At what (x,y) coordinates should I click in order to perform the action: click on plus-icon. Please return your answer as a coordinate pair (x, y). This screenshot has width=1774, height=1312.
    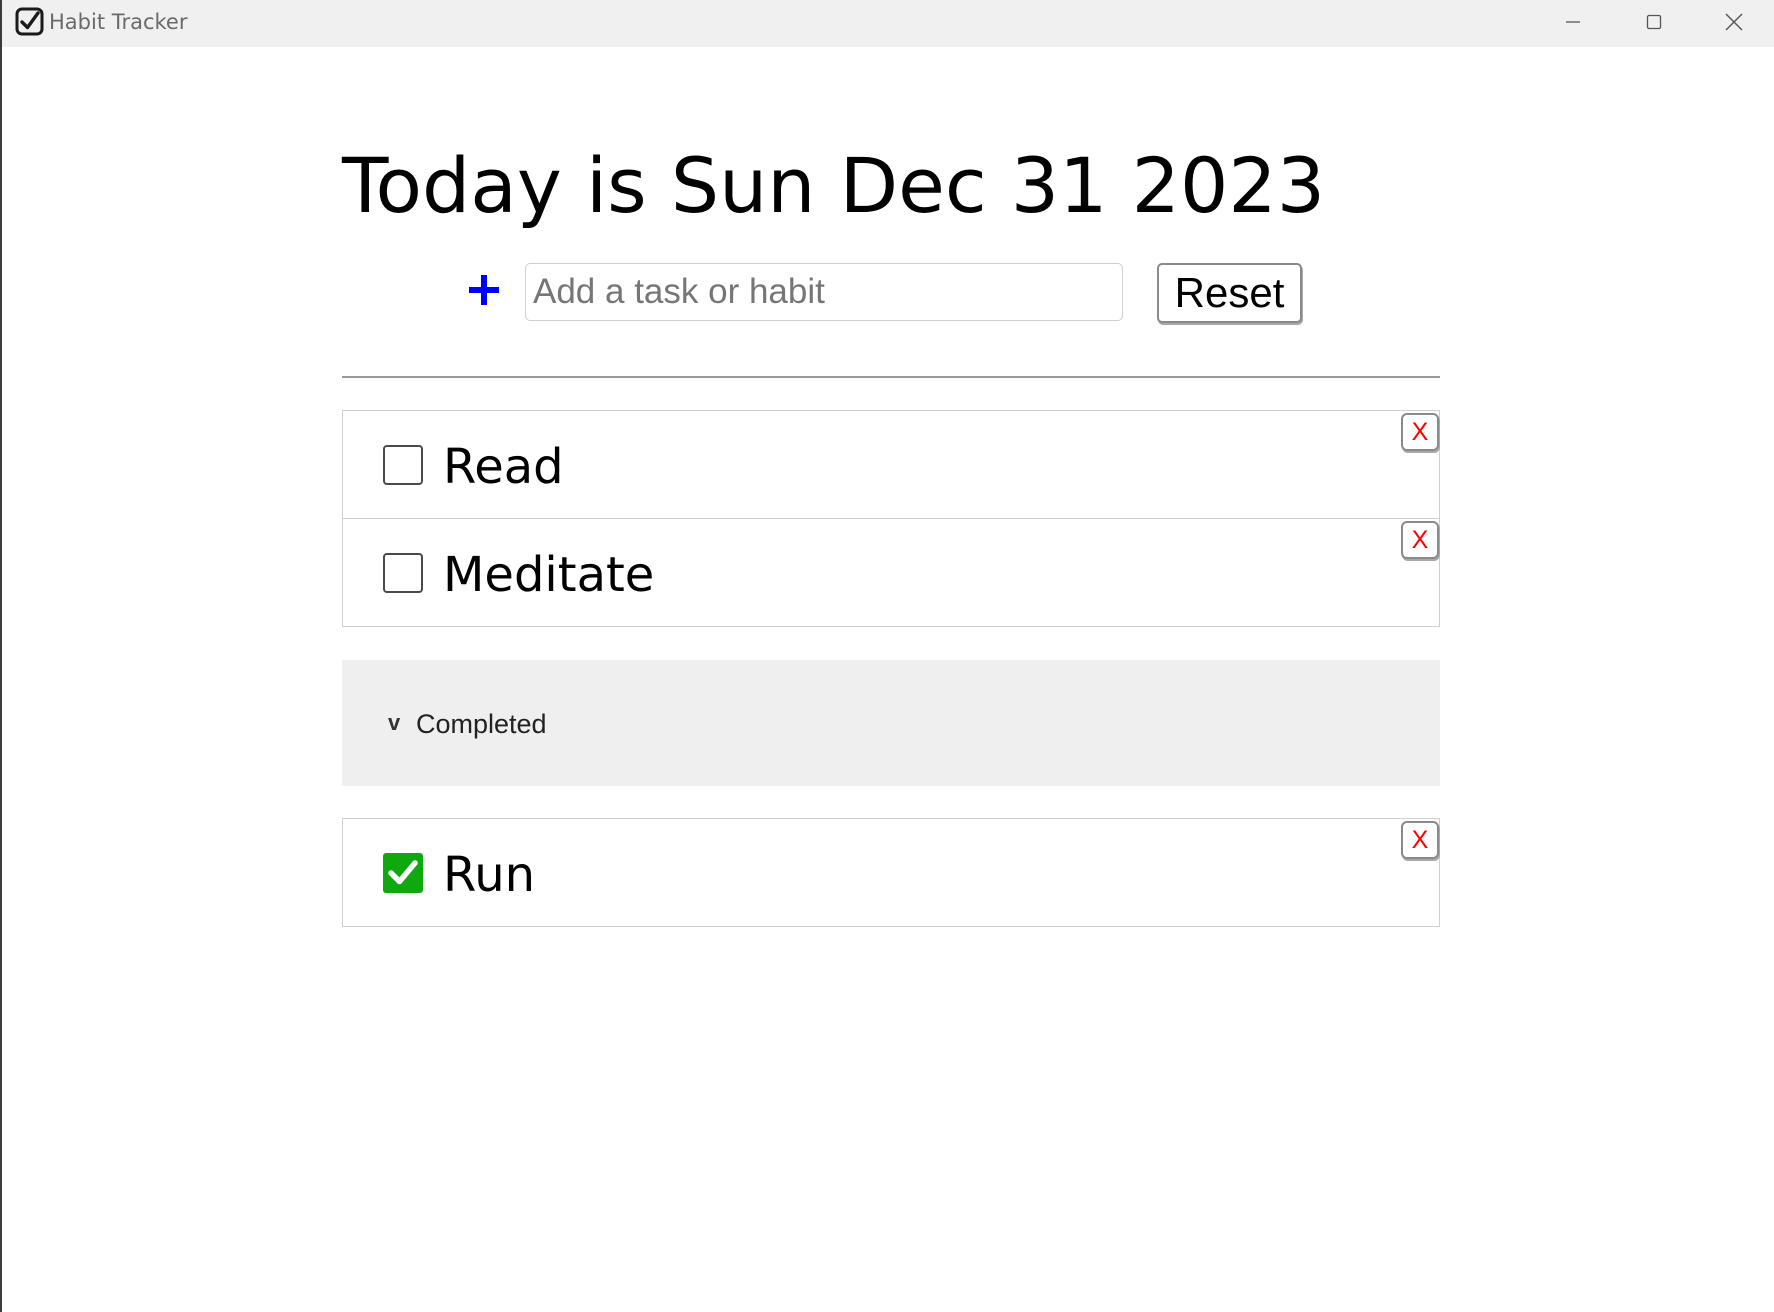
    Looking at the image, I should click on (484, 290).